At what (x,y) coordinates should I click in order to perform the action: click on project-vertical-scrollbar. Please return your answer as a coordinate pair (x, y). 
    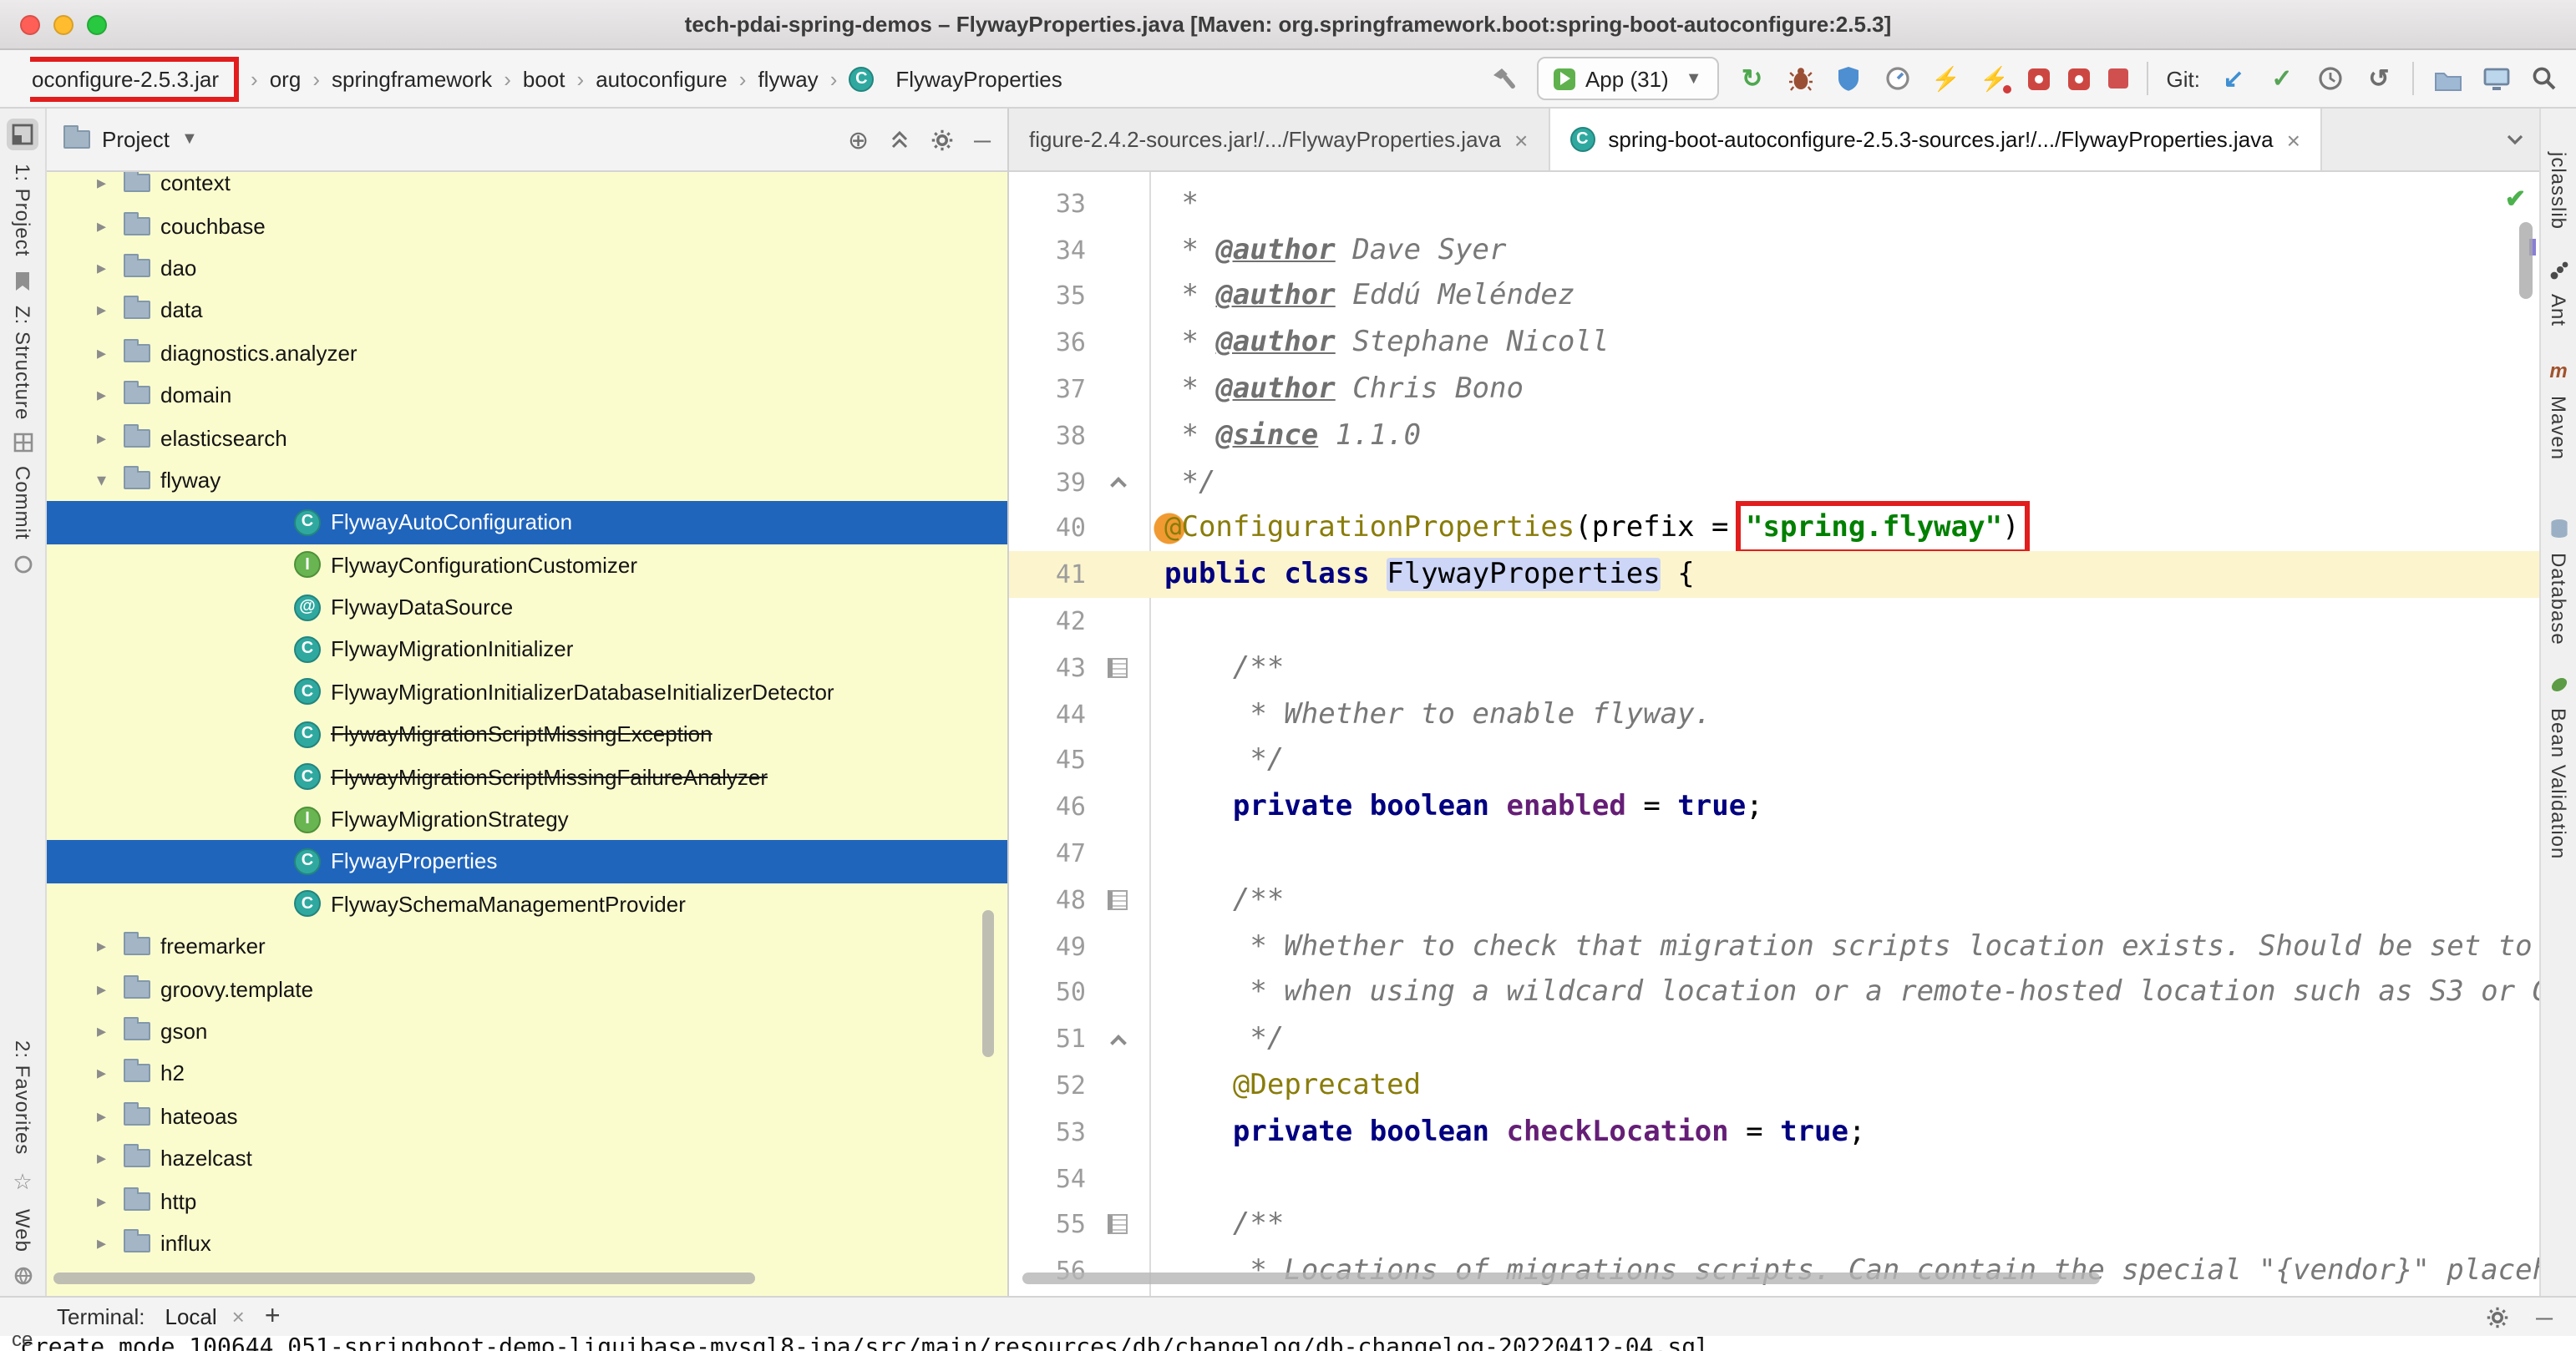
    Looking at the image, I should click on (988, 984).